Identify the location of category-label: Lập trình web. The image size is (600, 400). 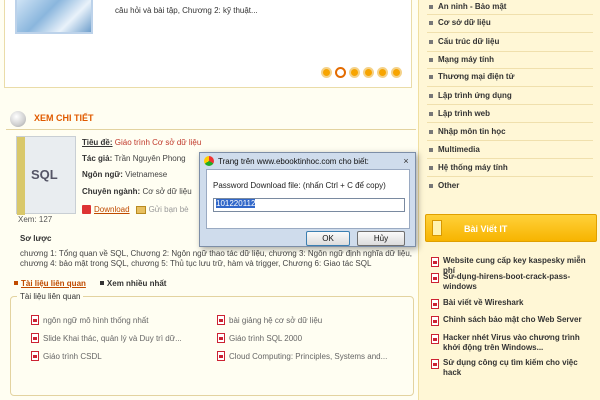
(464, 113).